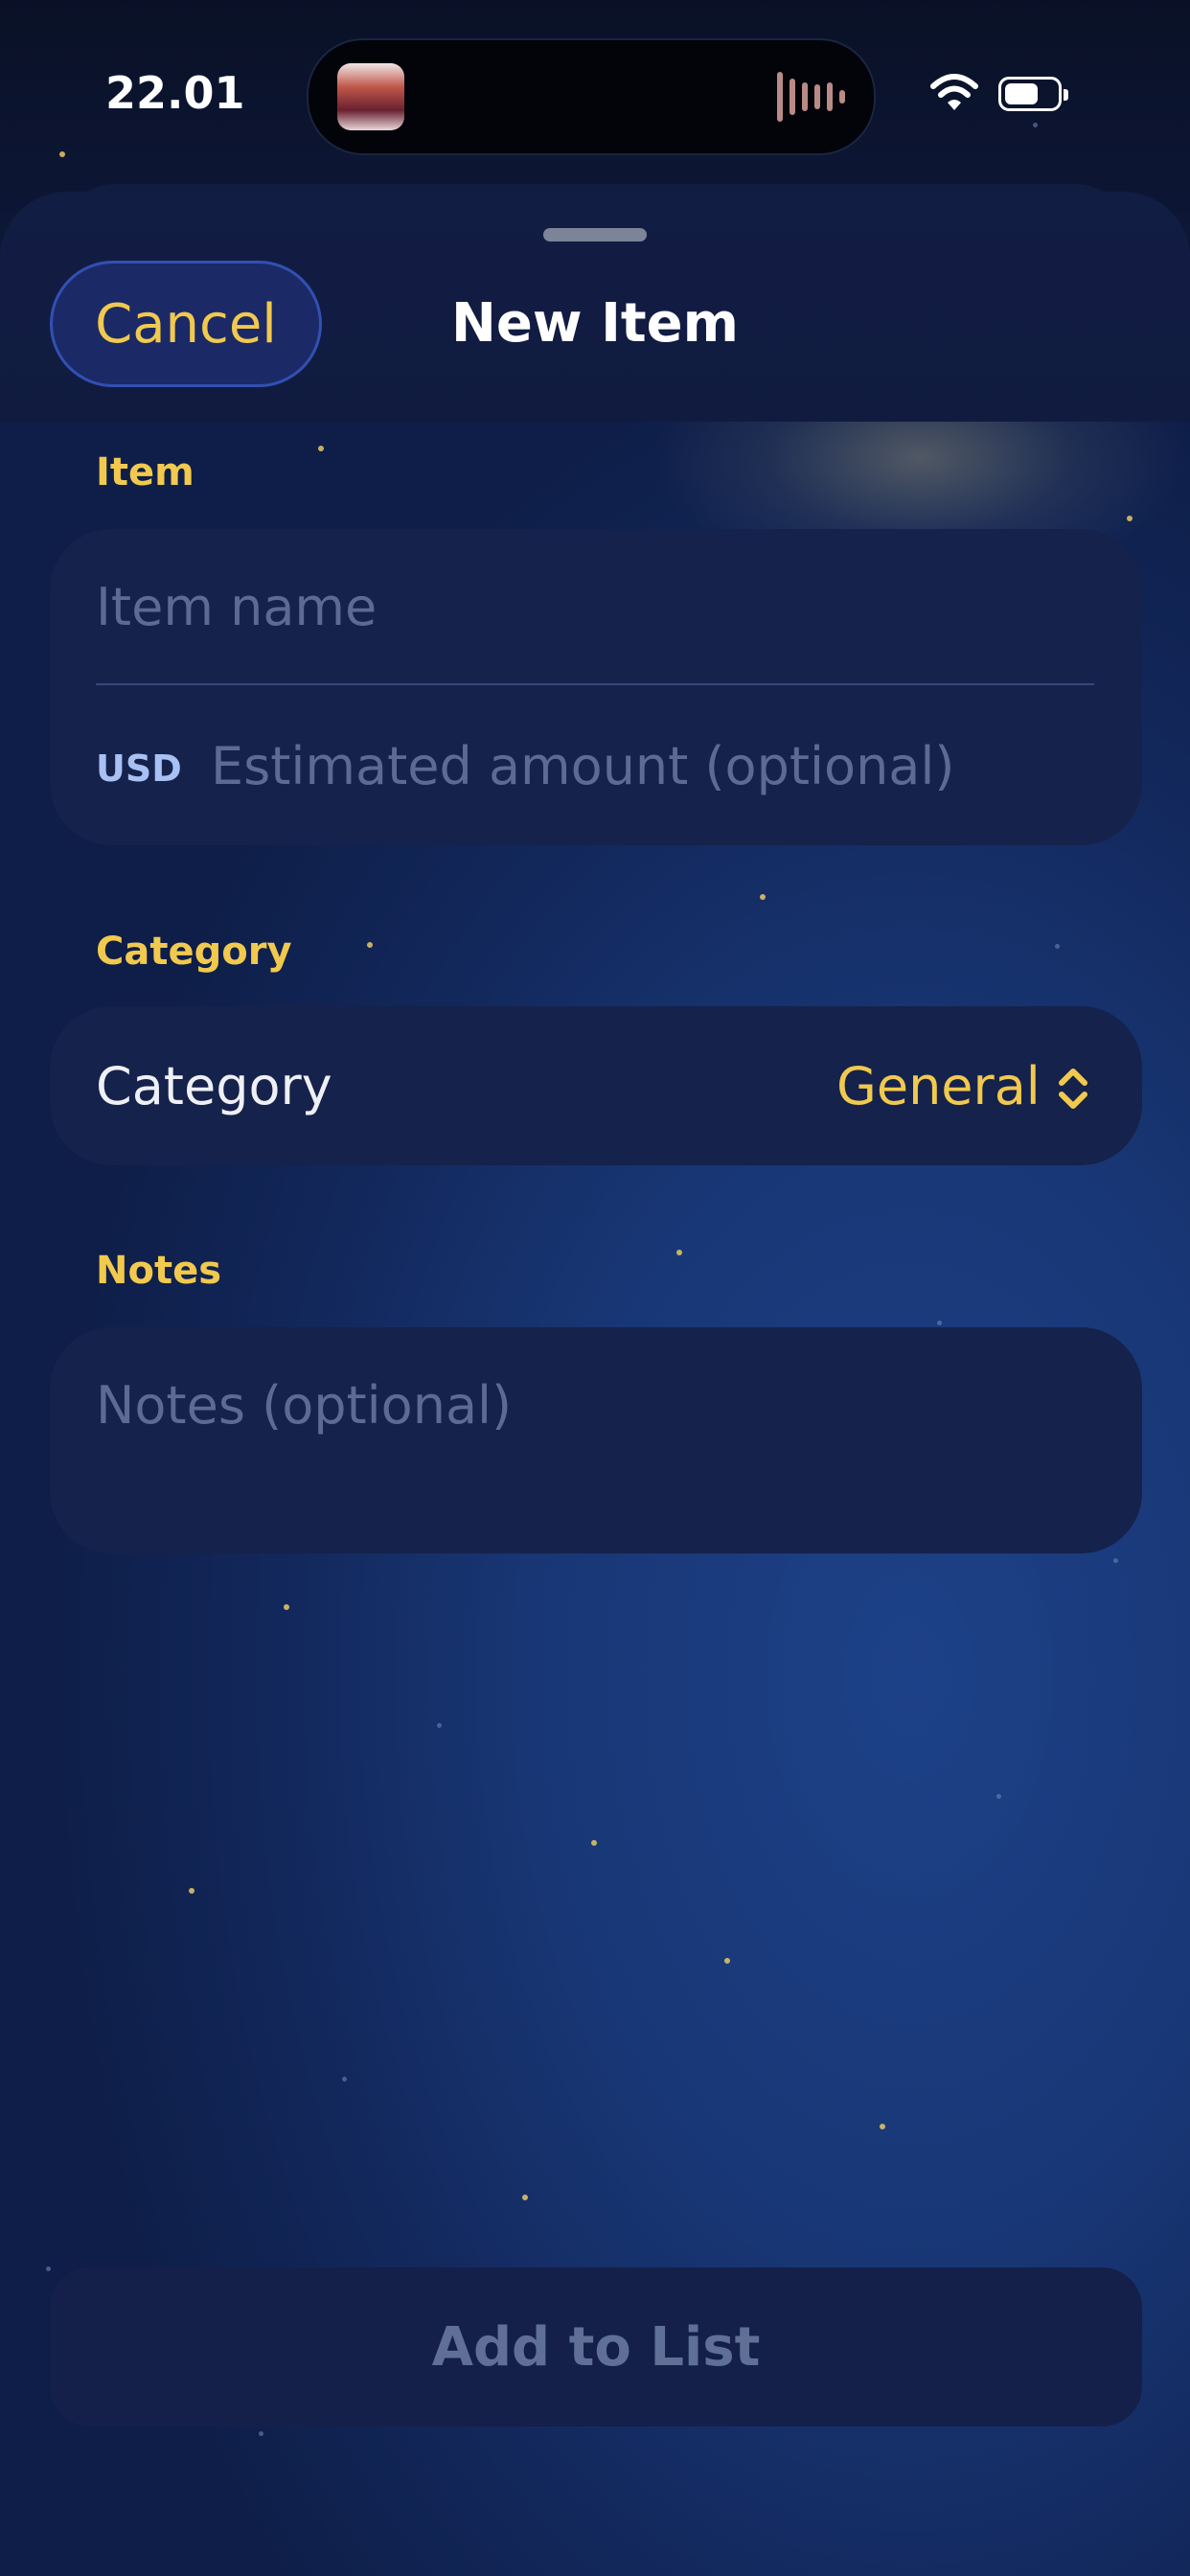  Describe the element at coordinates (596, 1440) in the screenshot. I see `notes-card` at that location.